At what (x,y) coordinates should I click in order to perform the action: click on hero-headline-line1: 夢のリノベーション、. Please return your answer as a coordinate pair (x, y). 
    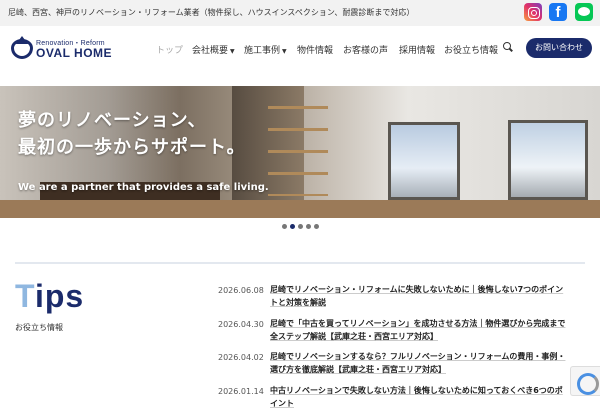
    Looking at the image, I should click on (112, 120).